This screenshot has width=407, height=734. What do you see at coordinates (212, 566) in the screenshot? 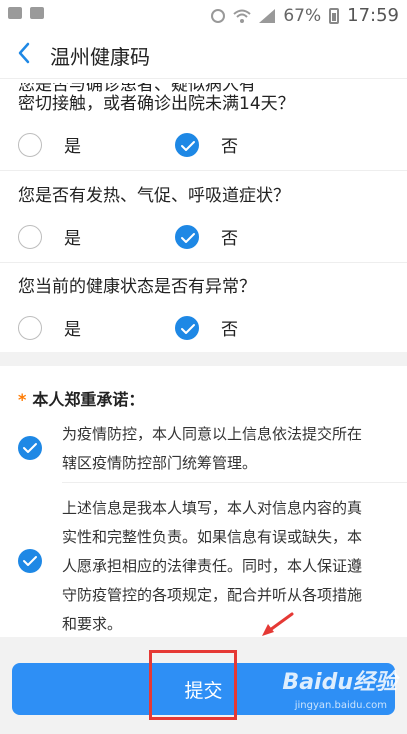
I see `text-line: 人愿承担相应的法律责任。同时，本人保证遵` at bounding box center [212, 566].